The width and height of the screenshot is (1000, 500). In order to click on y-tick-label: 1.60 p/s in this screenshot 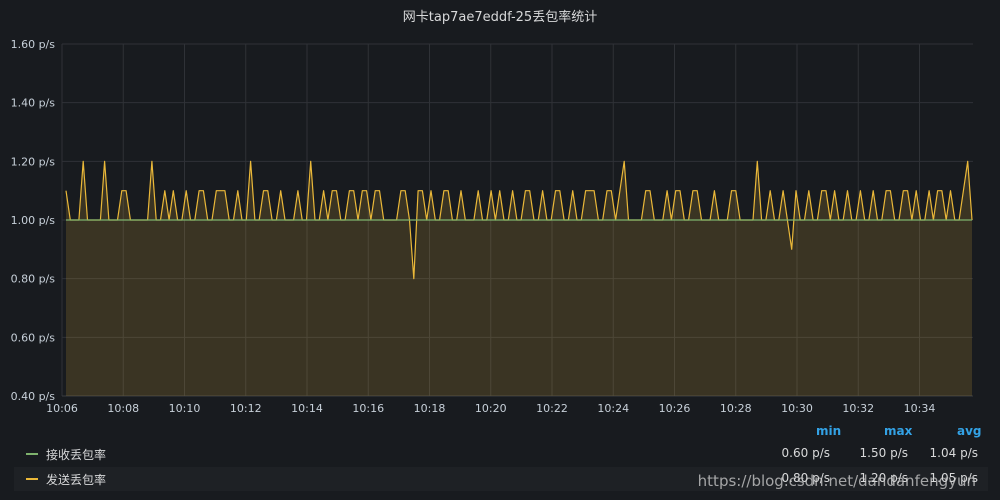, I will do `click(33, 44)`.